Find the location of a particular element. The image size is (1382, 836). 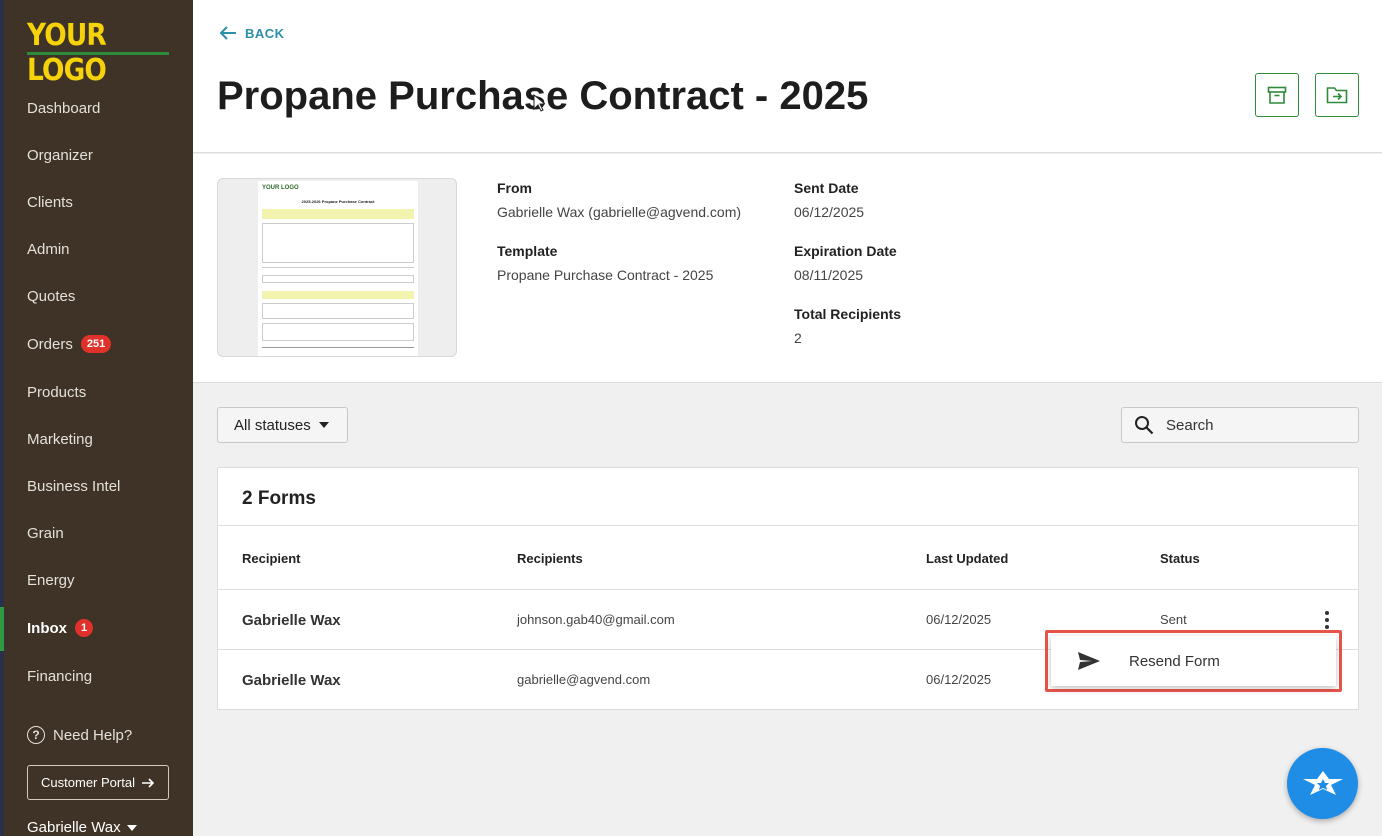

sidebar-item-organizer: Organizer is located at coordinates (60, 155).